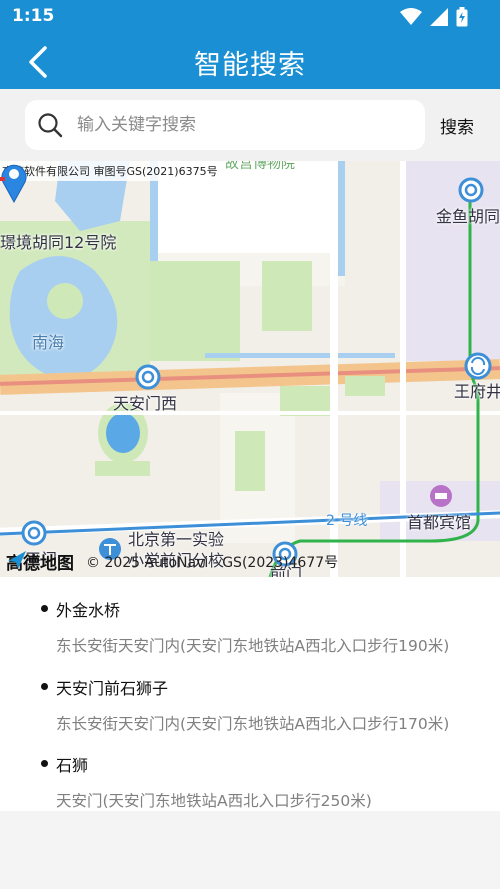 The image size is (500, 889). Describe the element at coordinates (112, 688) in the screenshot. I see `result-name: 天安门前石狮子` at that location.